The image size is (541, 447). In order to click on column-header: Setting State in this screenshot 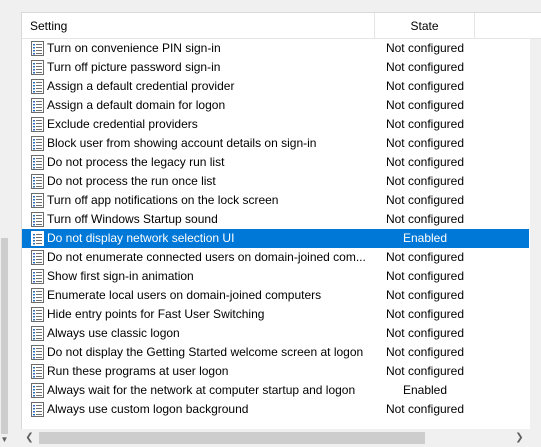, I will do `click(281, 26)`.